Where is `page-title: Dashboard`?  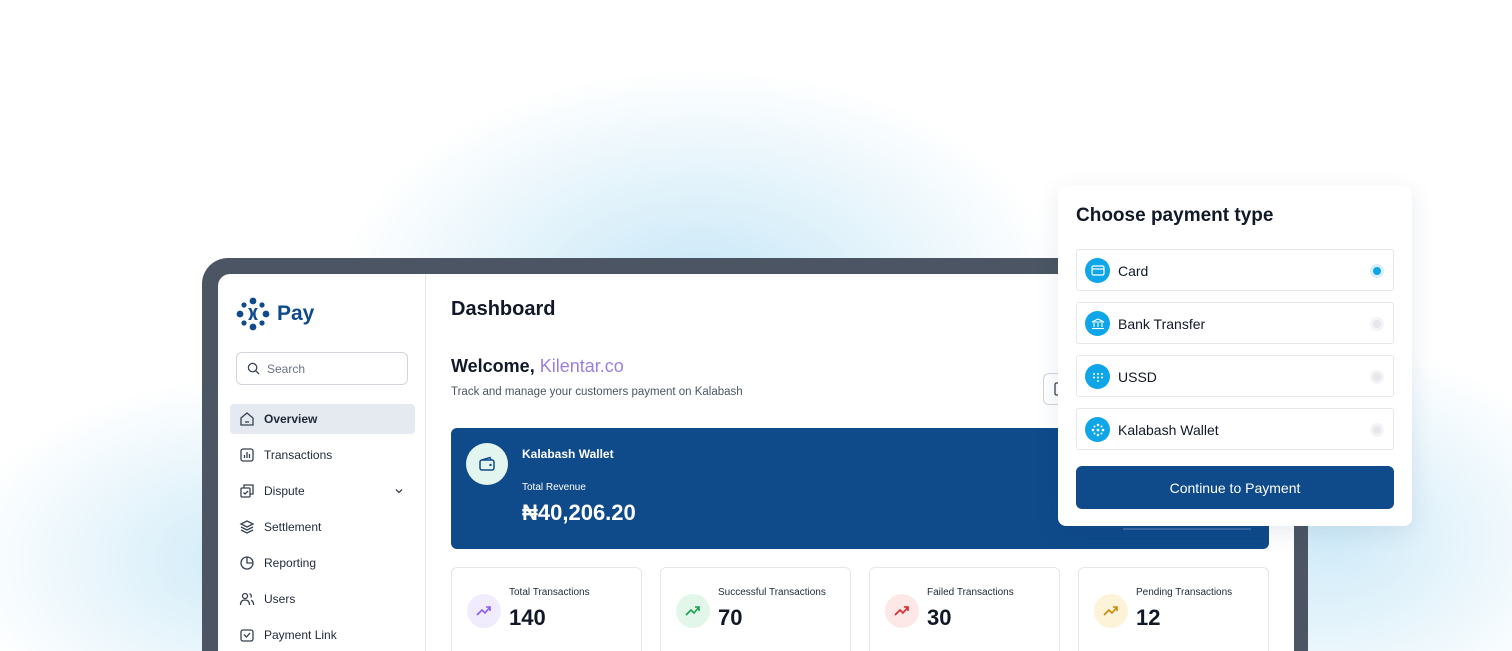 page-title: Dashboard is located at coordinates (503, 309).